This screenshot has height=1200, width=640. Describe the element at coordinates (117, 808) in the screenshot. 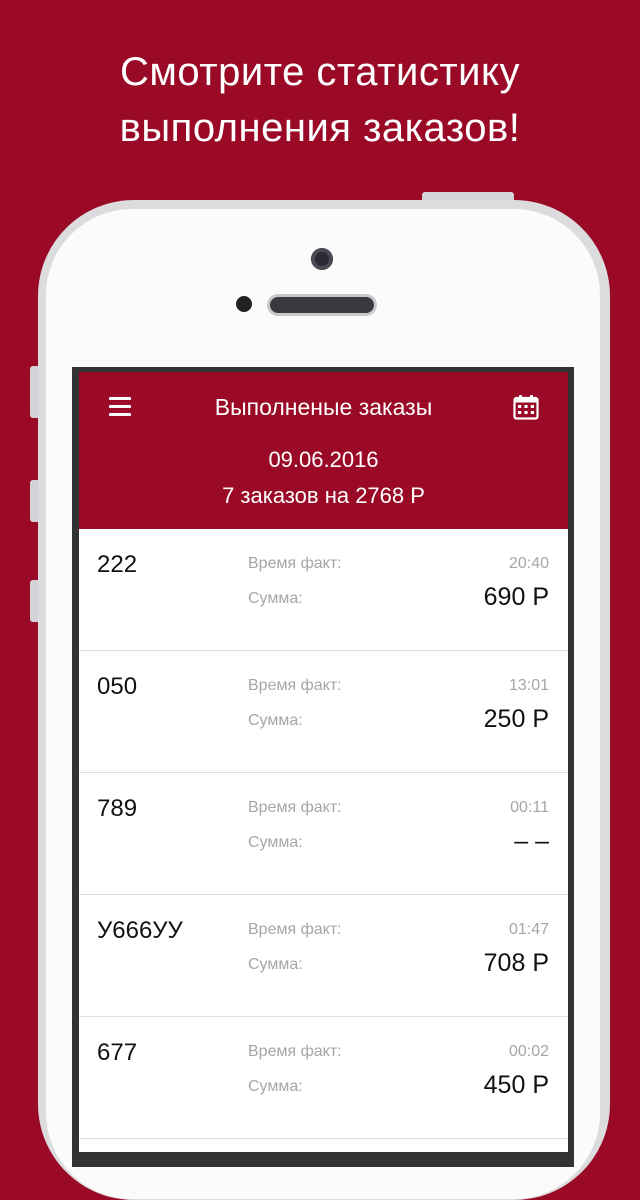

I see `order-number: 789` at that location.